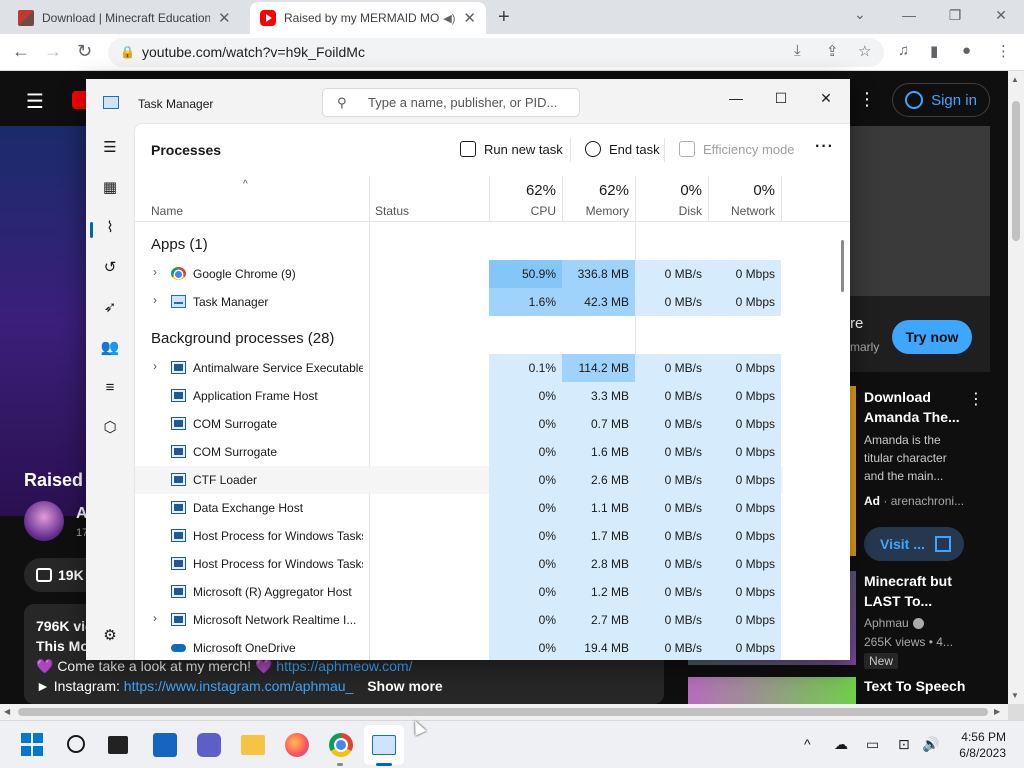  Describe the element at coordinates (404, 686) in the screenshot. I see `show-more-button: Show more` at that location.